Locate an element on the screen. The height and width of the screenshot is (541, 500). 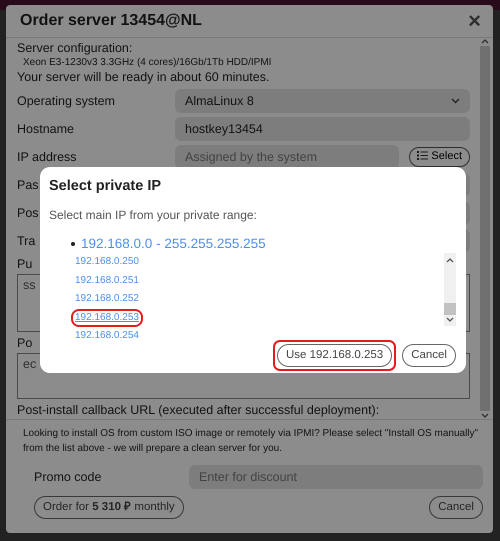
field-label: Operating system is located at coordinates (66, 101).